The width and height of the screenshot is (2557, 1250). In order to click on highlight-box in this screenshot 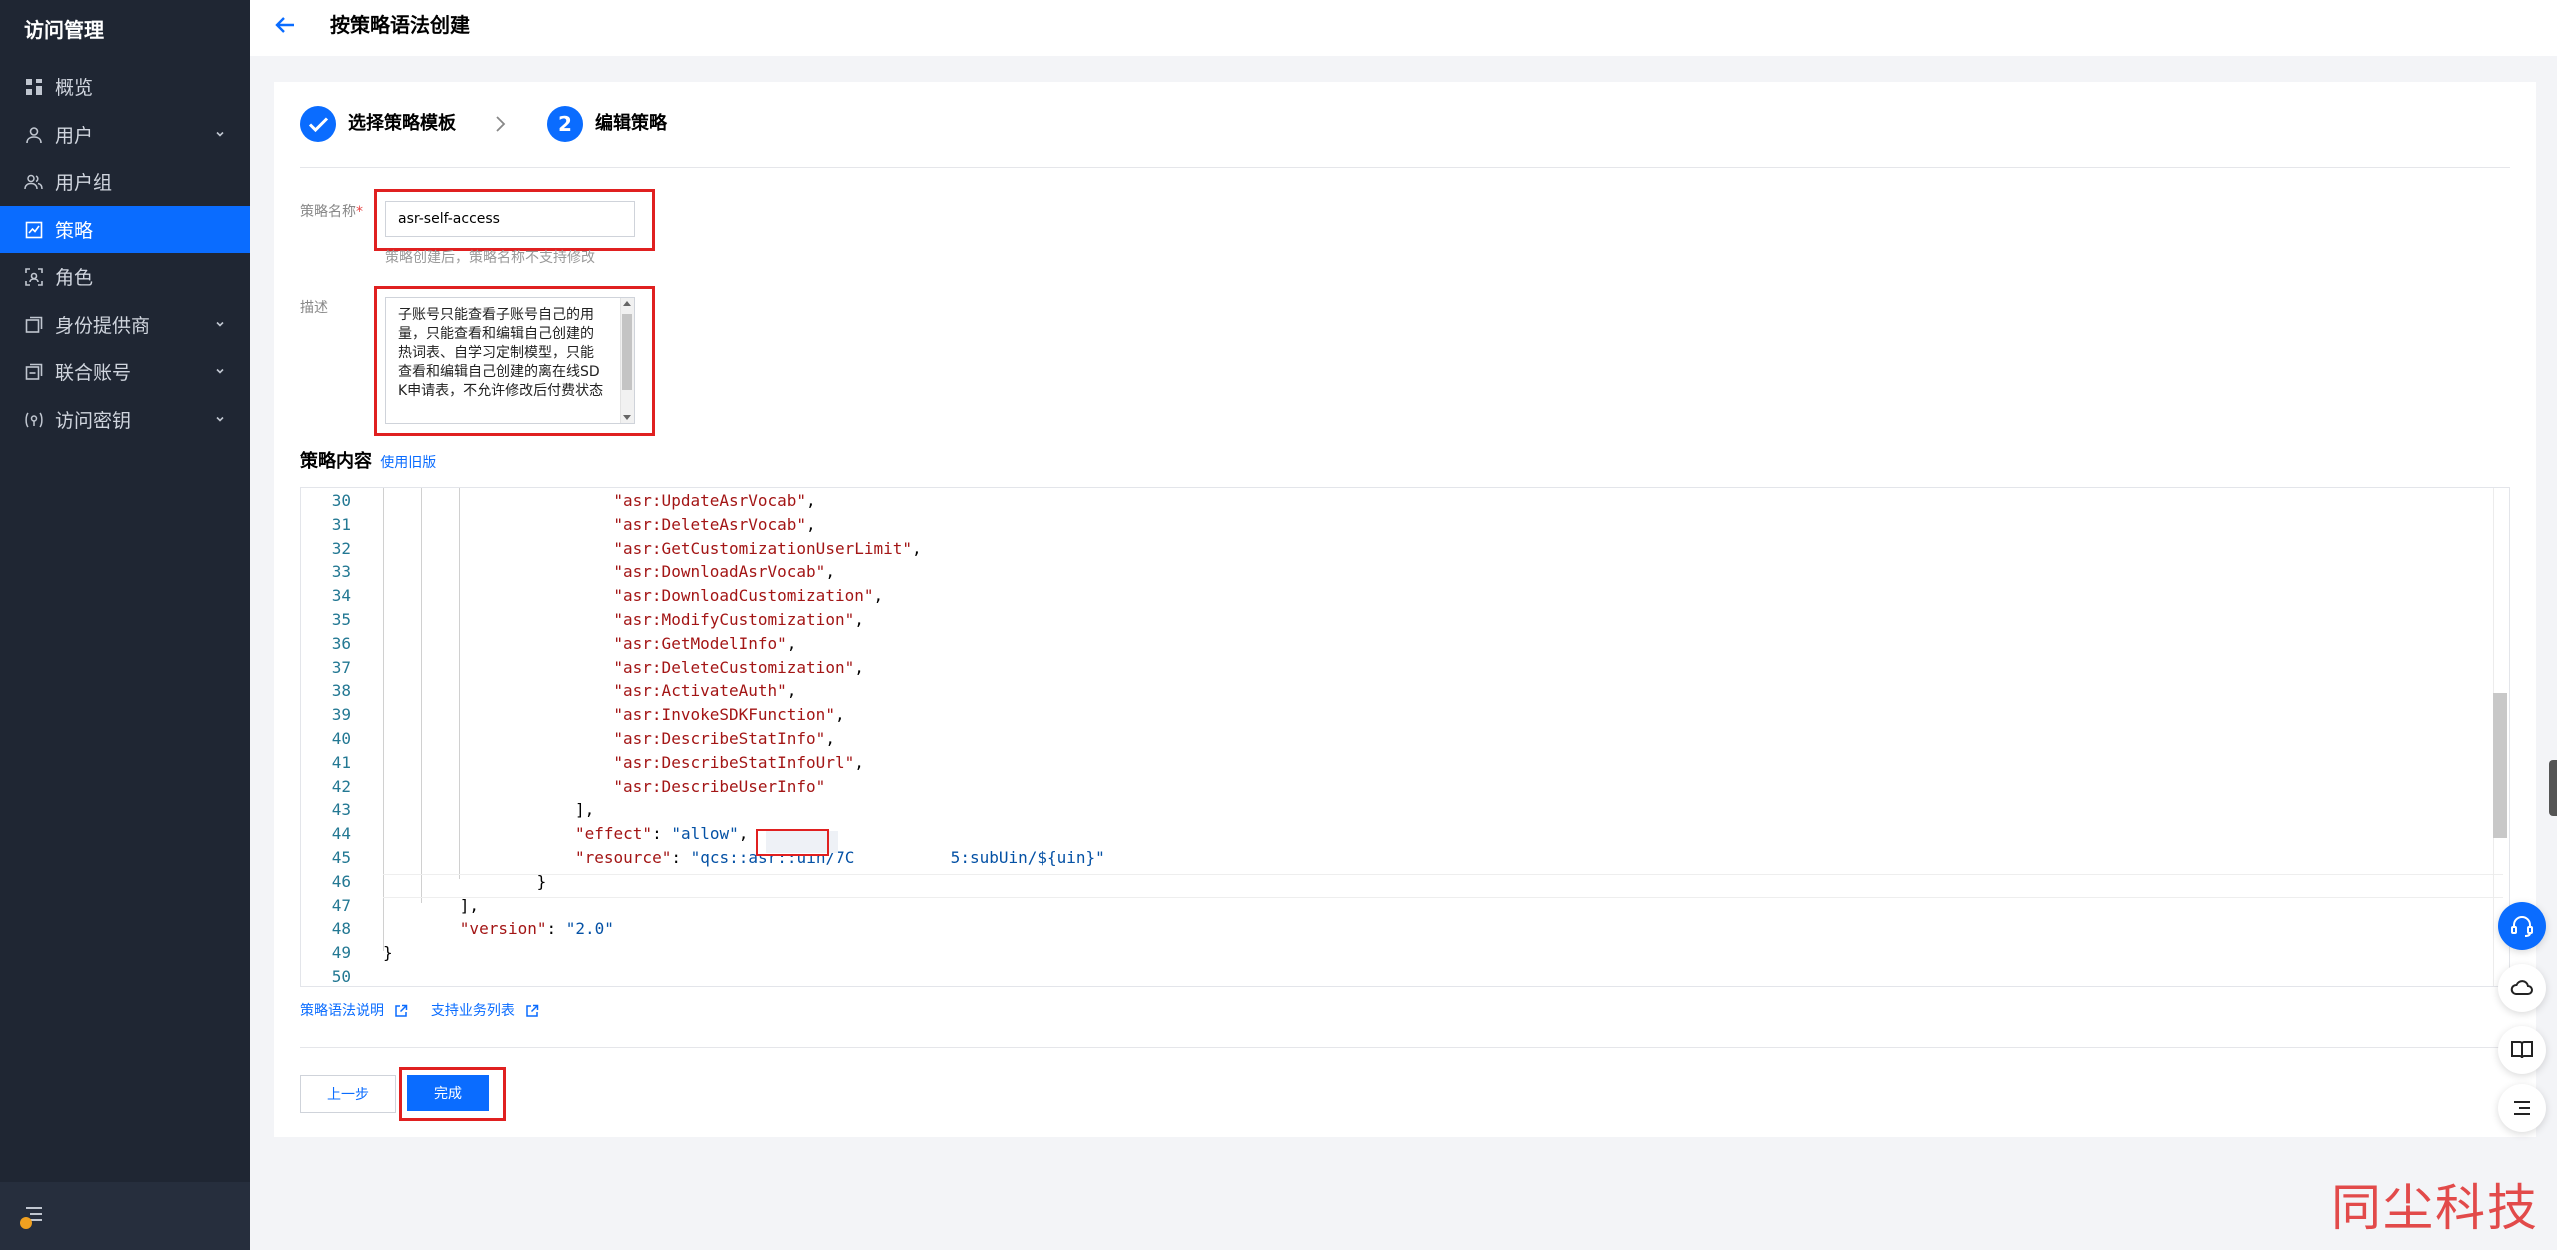, I will do `click(792, 842)`.